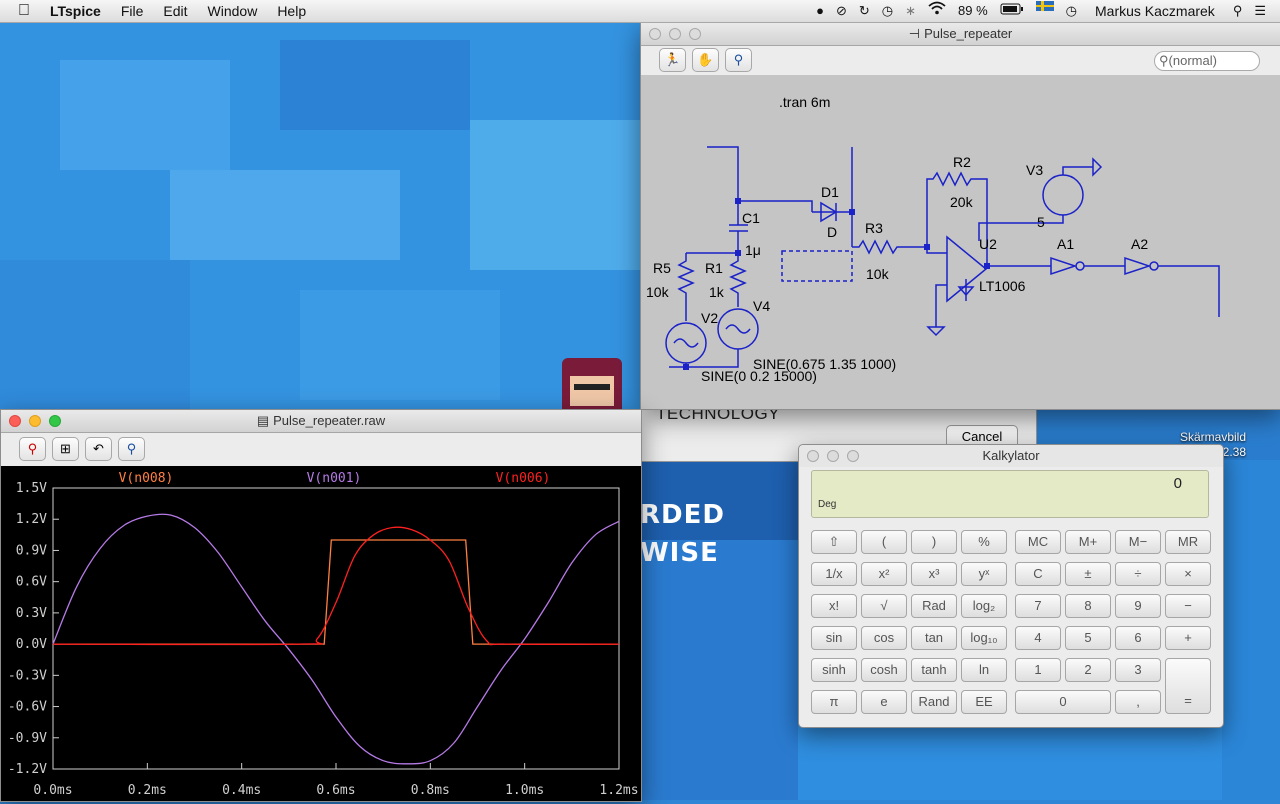  What do you see at coordinates (962, 162) in the screenshot?
I see `r2-label: R2` at bounding box center [962, 162].